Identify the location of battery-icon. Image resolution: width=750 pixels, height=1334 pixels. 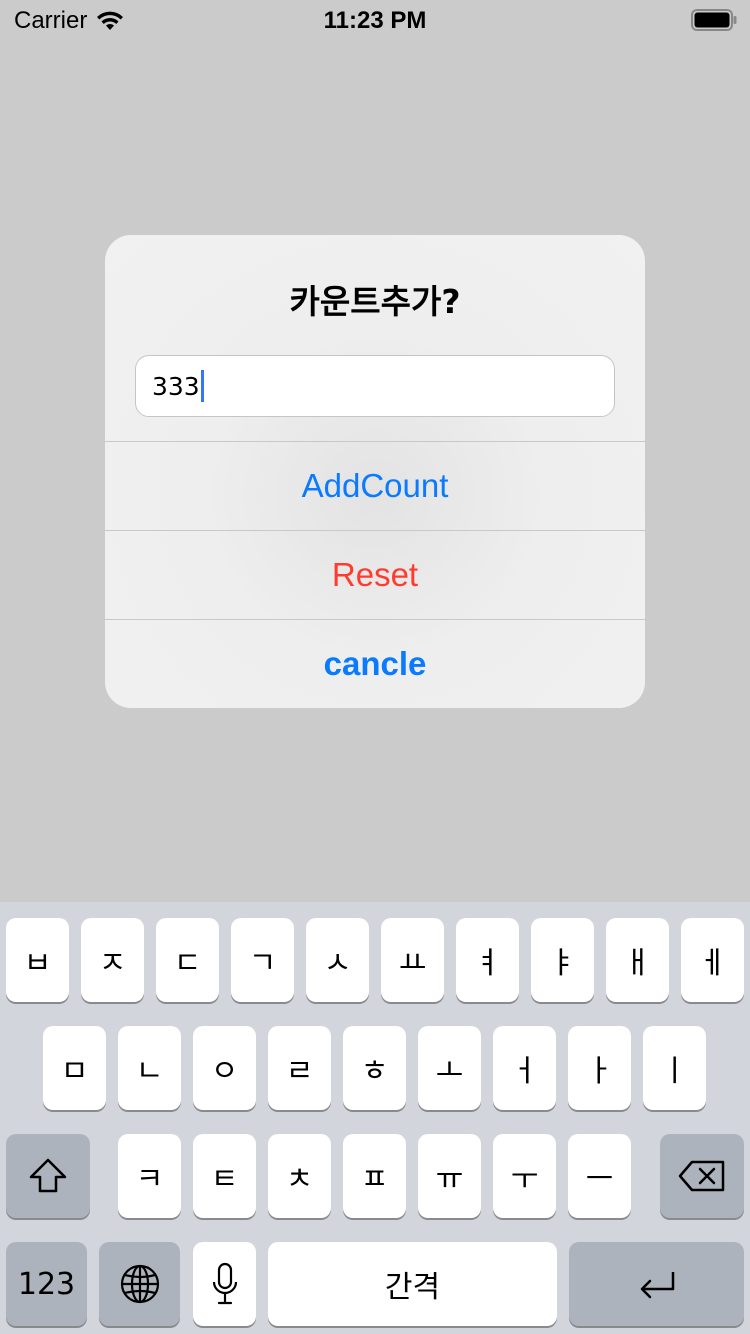
(714, 20).